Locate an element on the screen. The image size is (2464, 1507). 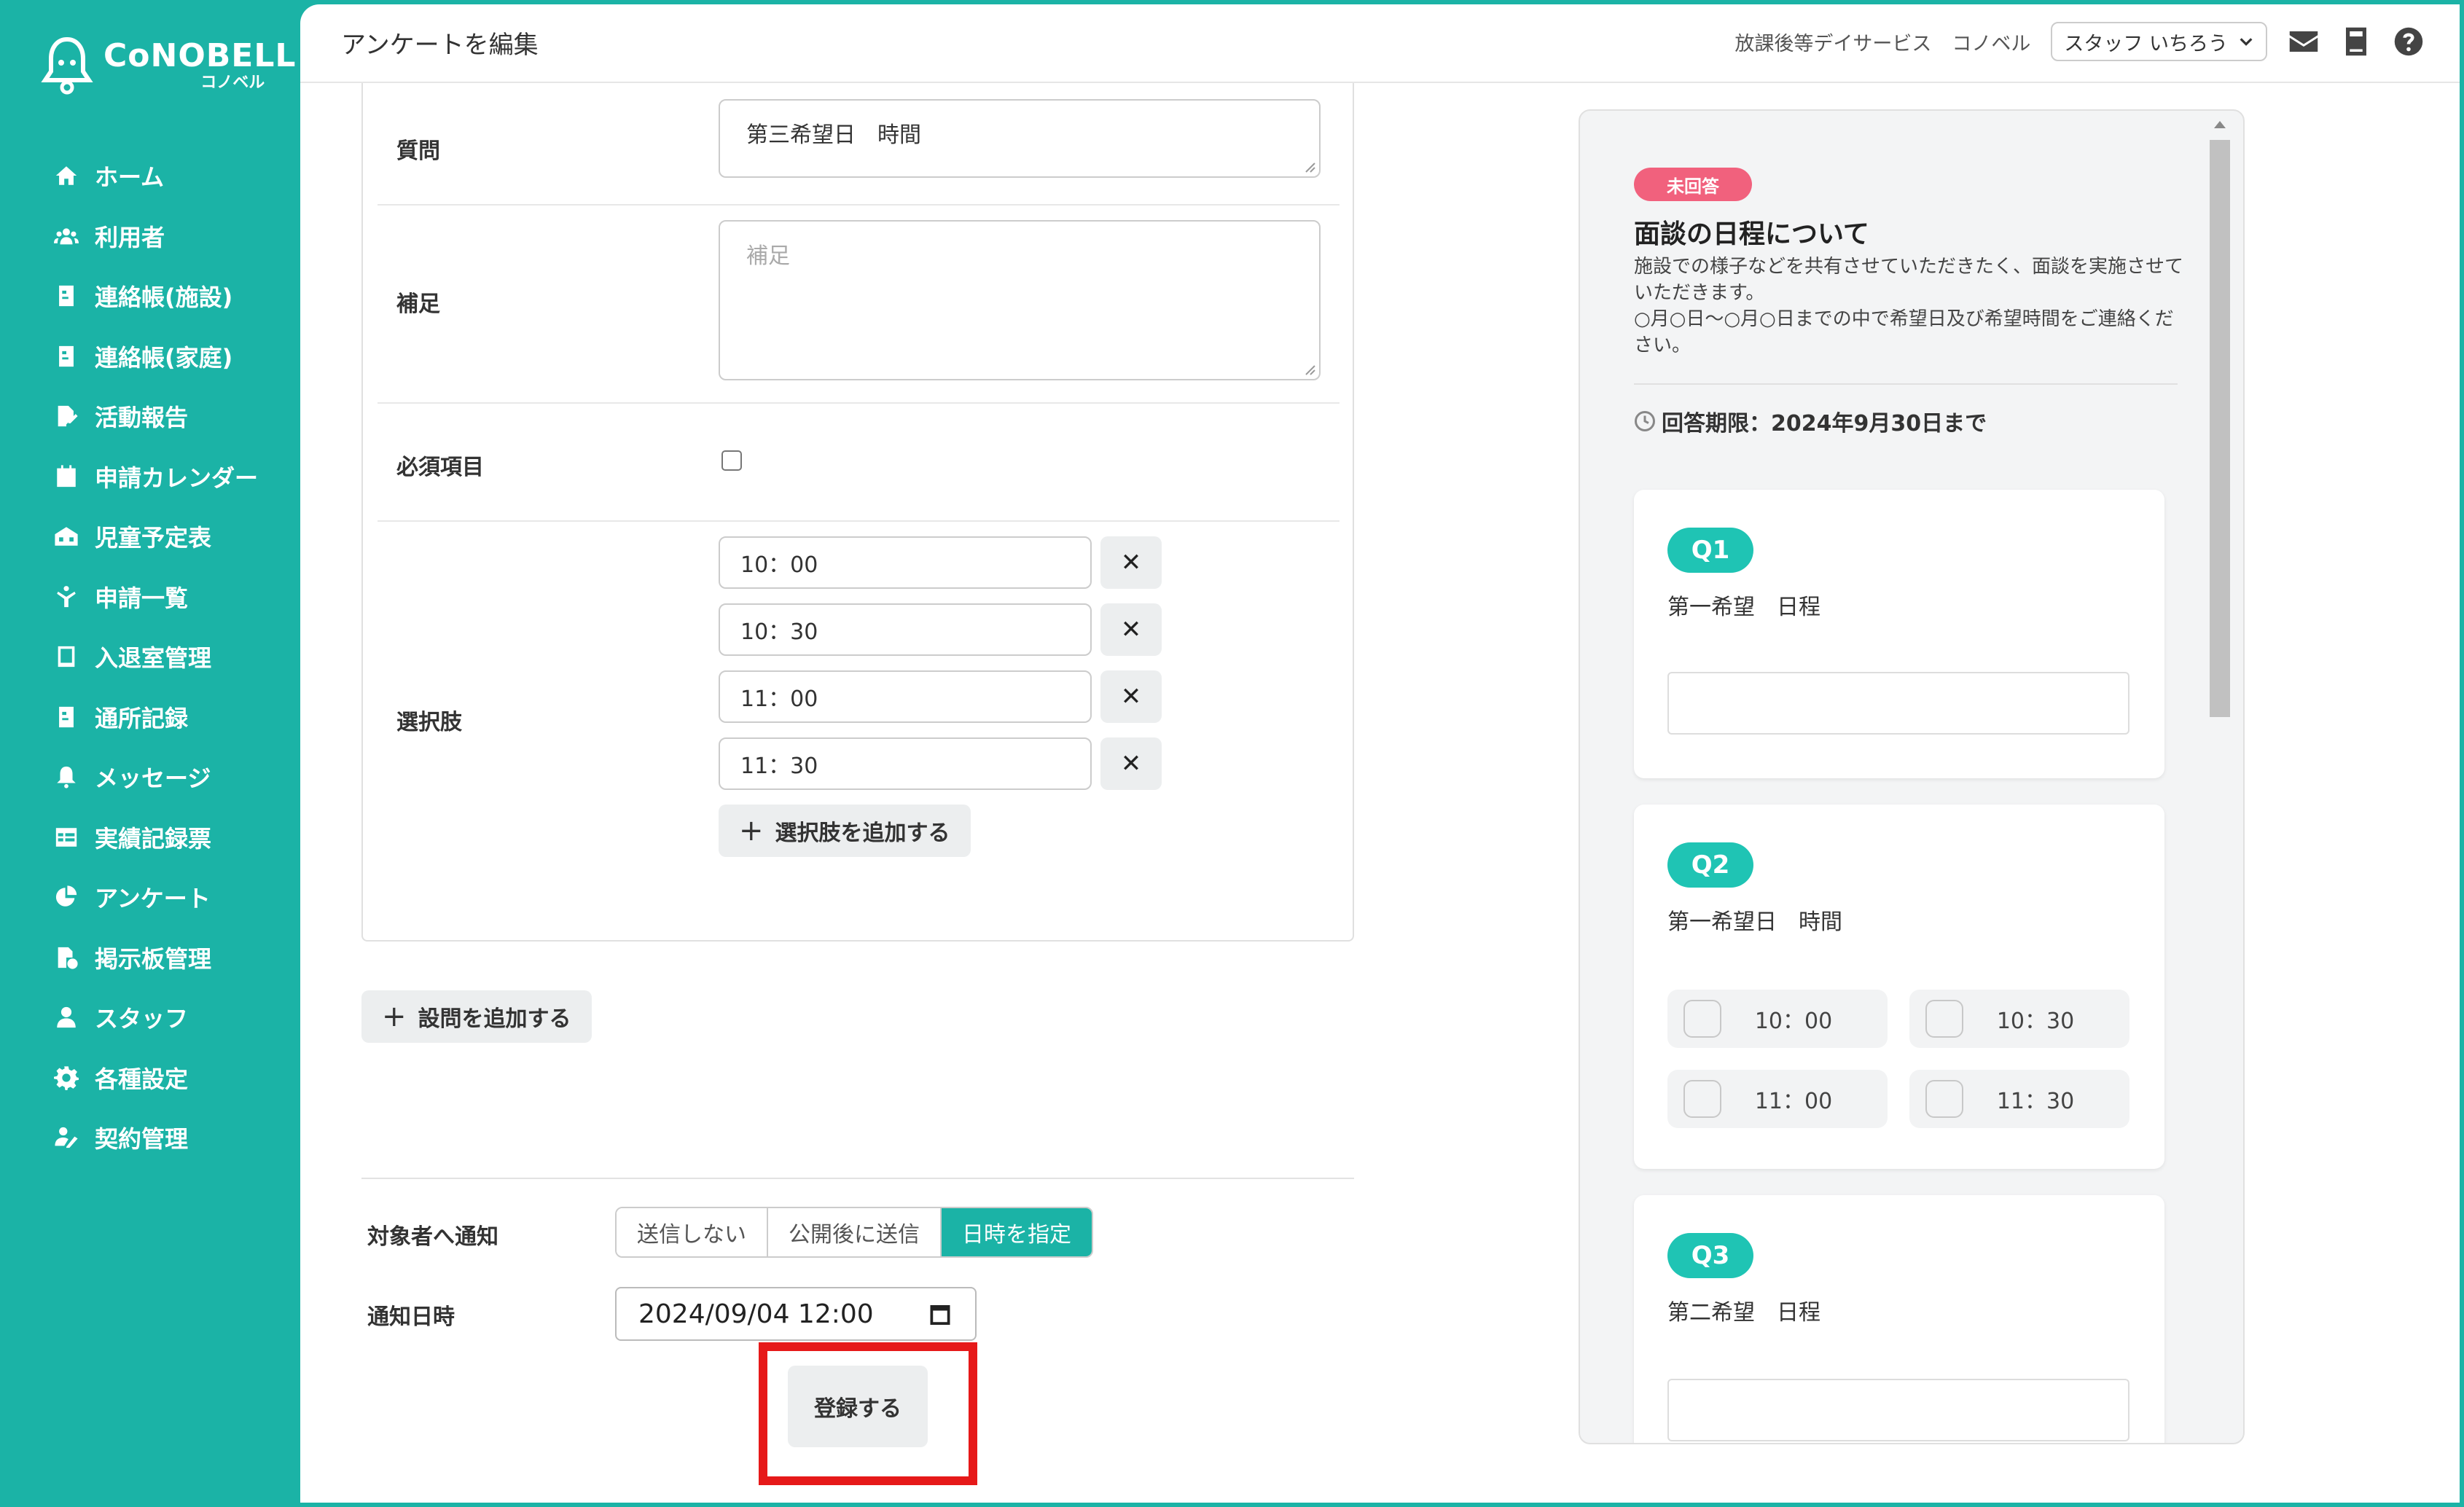
choice-input: 11：30 is located at coordinates (905, 763).